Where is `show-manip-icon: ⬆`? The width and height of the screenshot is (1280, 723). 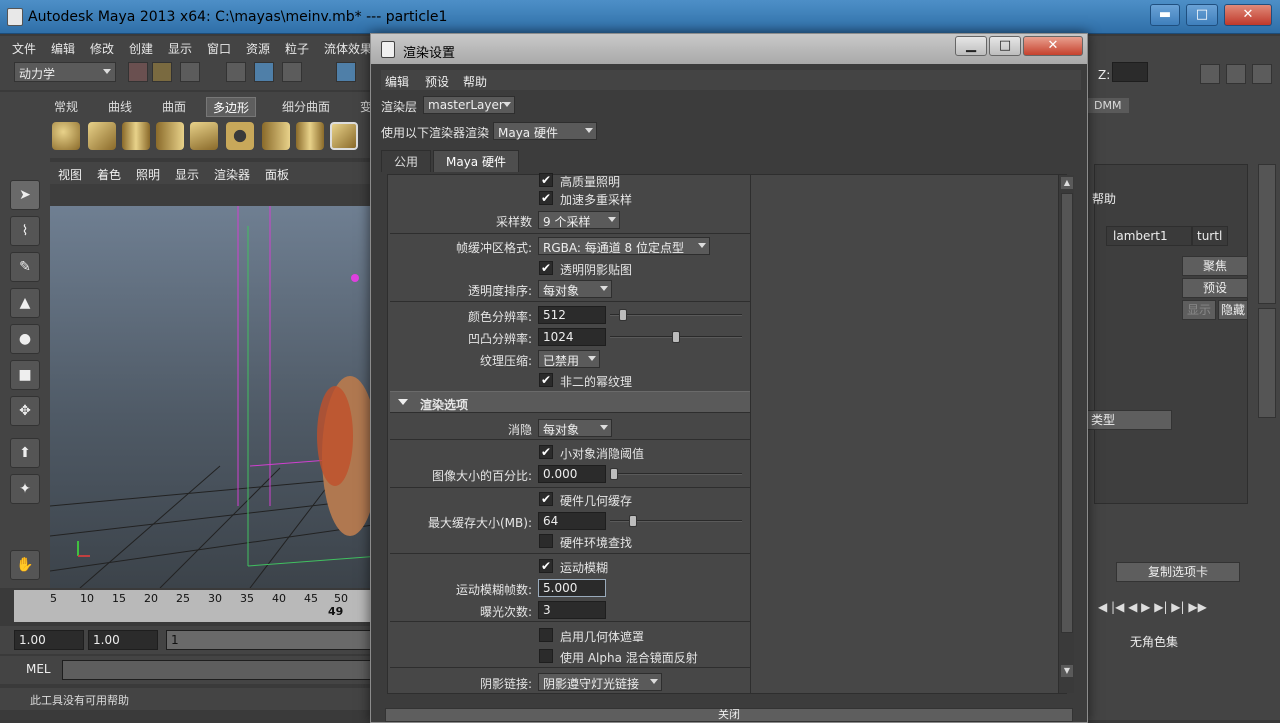
show-manip-icon: ⬆ is located at coordinates (25, 453).